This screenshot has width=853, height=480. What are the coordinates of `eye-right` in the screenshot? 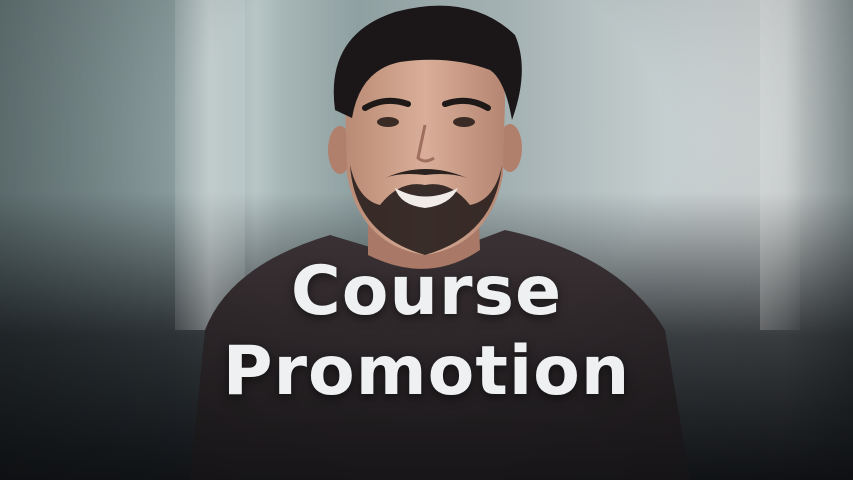 It's located at (464, 122).